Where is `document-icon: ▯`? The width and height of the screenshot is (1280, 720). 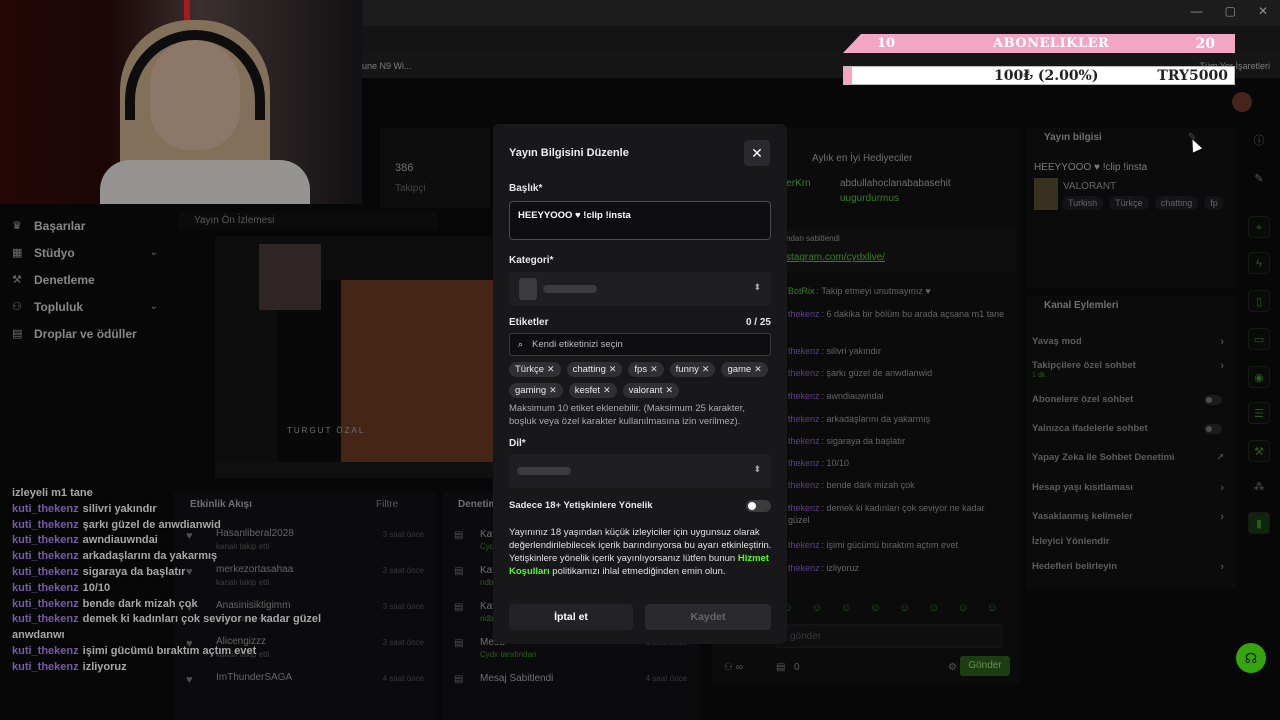 document-icon: ▯ is located at coordinates (1259, 301).